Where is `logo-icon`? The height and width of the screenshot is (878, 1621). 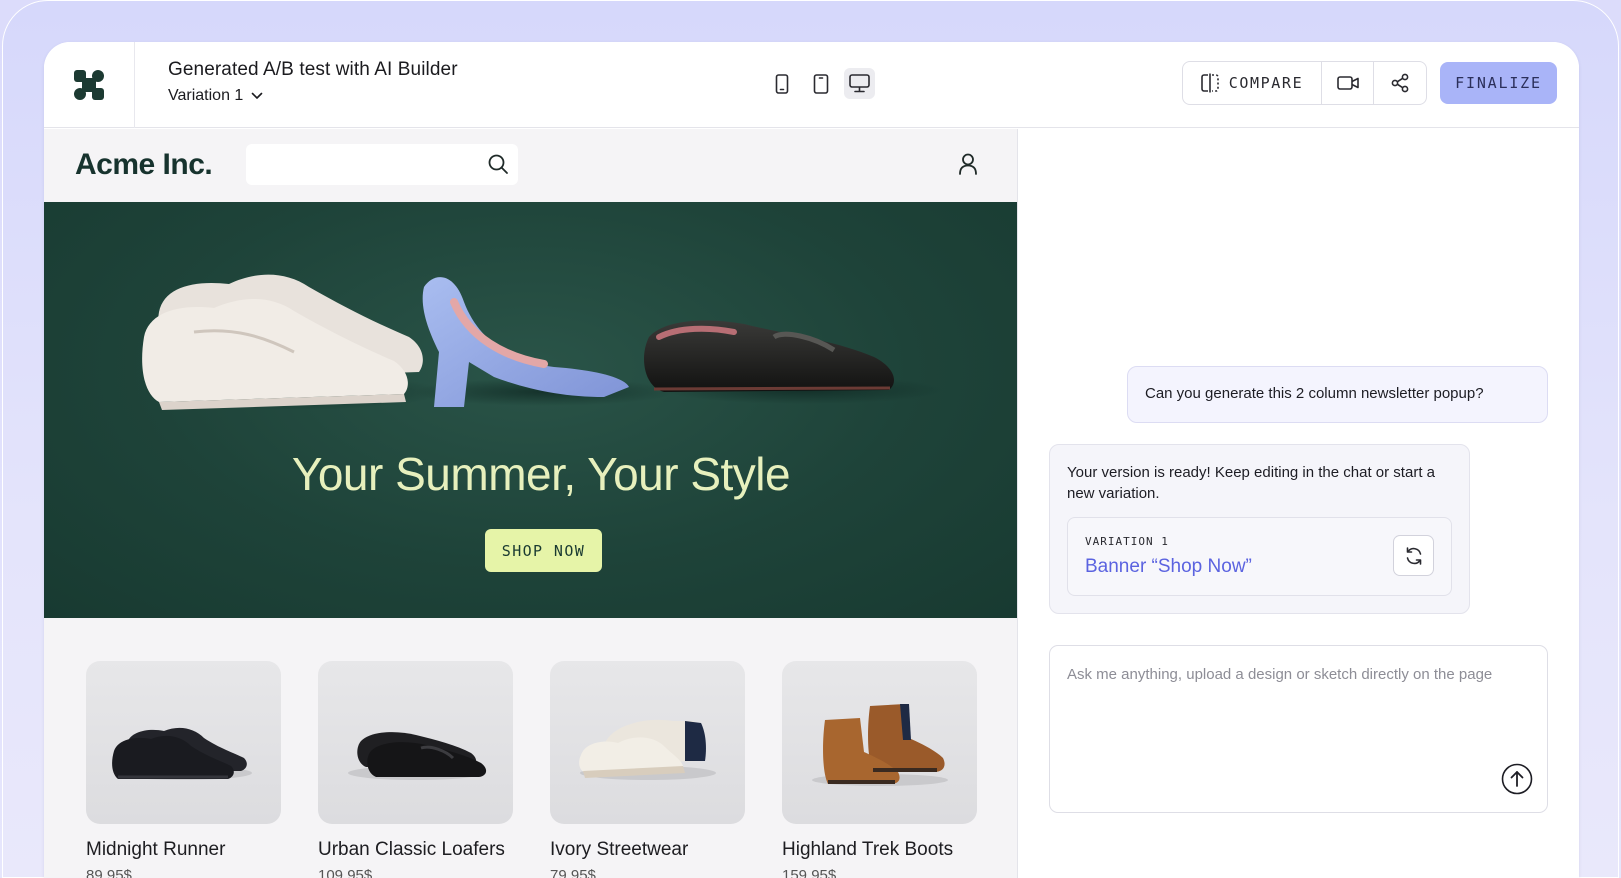 logo-icon is located at coordinates (89, 85).